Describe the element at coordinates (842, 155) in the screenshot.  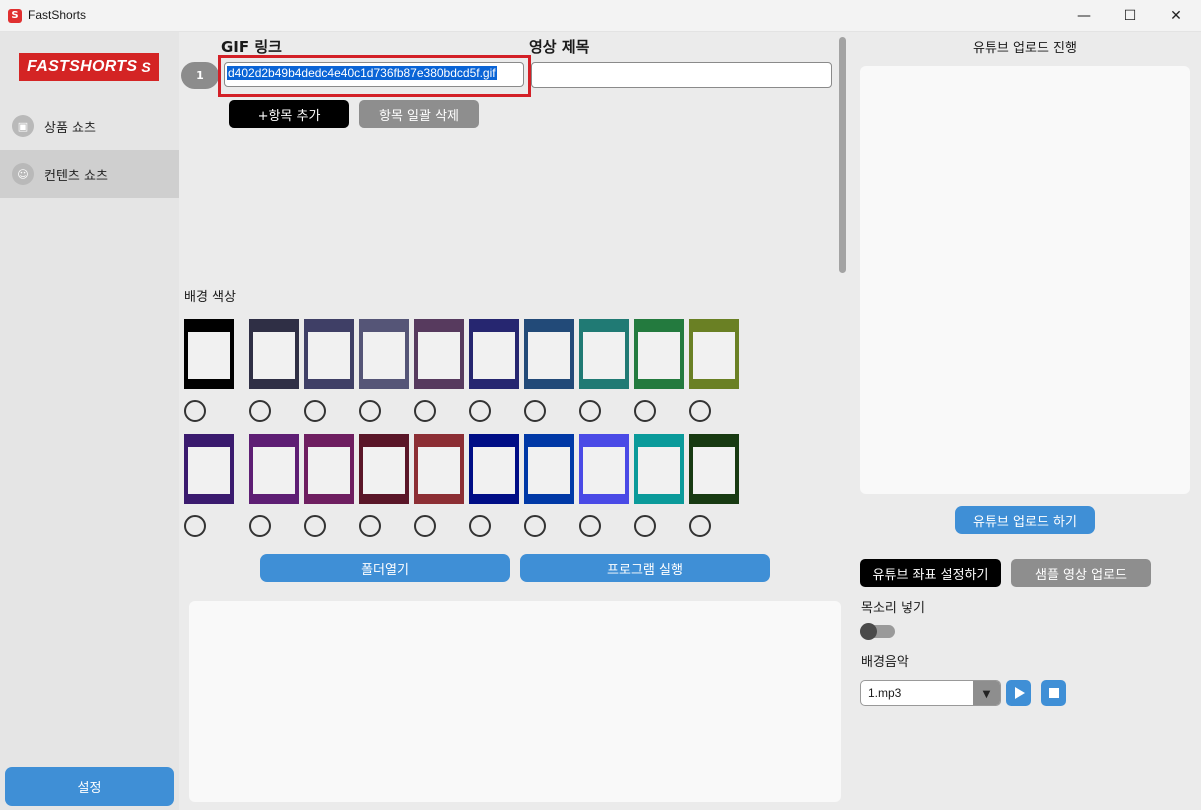
I see `scrollbar` at that location.